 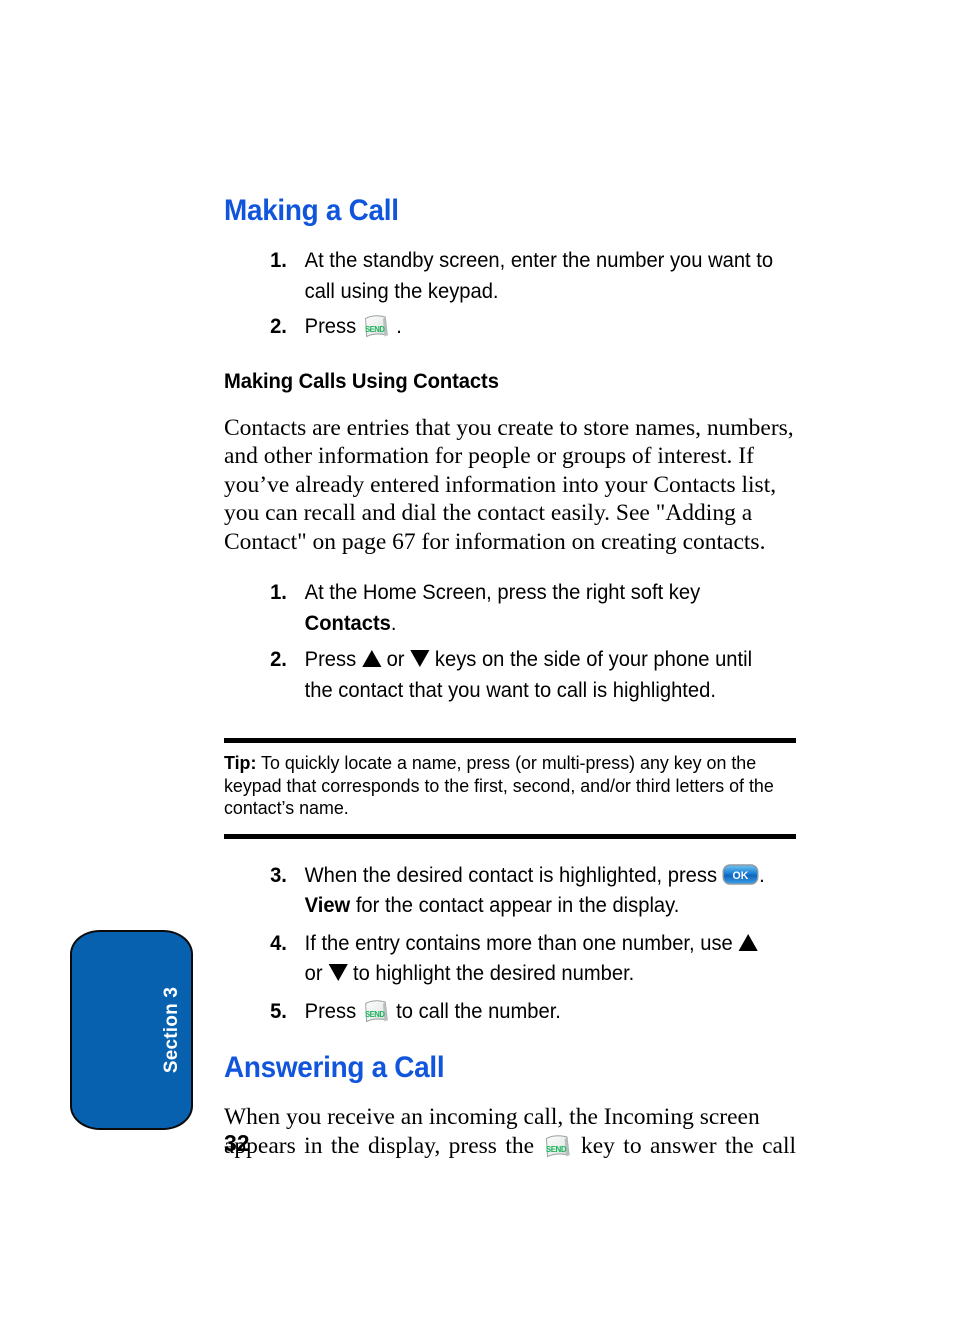 What do you see at coordinates (278, 943) in the screenshot?
I see `step-number: 4.` at bounding box center [278, 943].